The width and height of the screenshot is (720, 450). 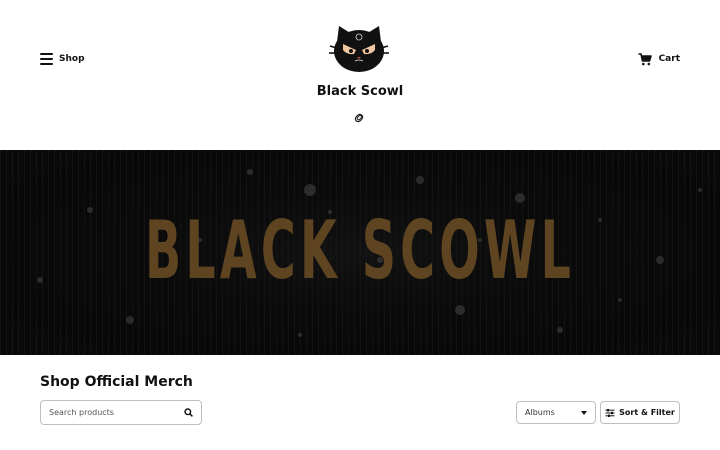 What do you see at coordinates (359, 118) in the screenshot?
I see `paperclip-link-icon` at bounding box center [359, 118].